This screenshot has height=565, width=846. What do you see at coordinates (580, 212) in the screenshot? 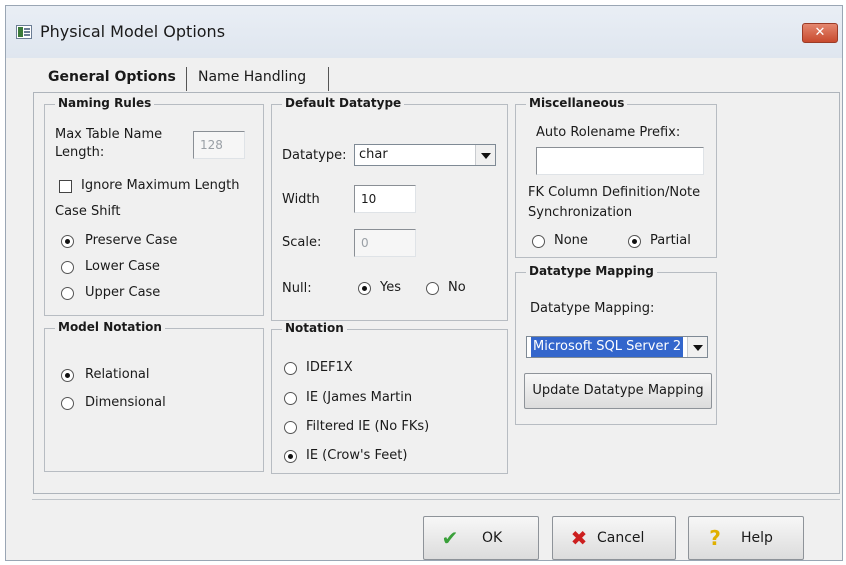
I see `synchronization-label: Synchronization` at bounding box center [580, 212].